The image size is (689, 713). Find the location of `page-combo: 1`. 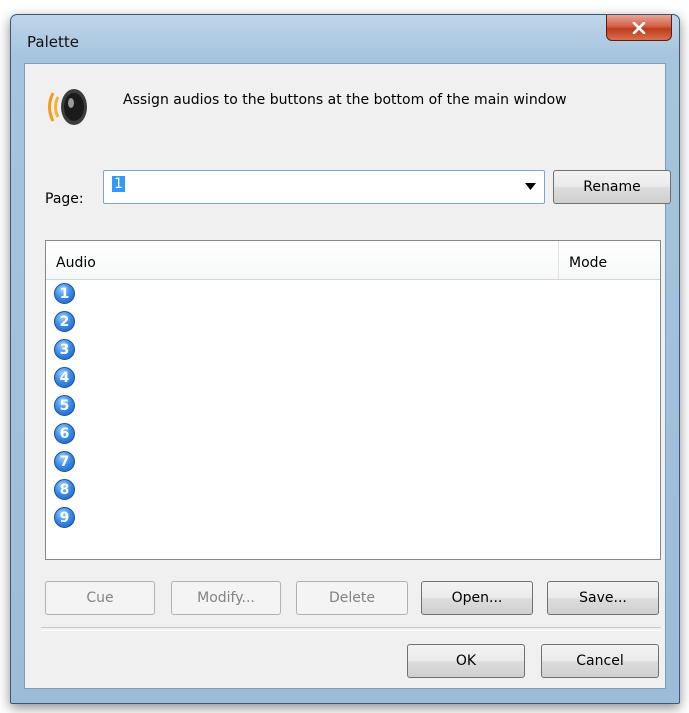

page-combo: 1 is located at coordinates (324, 187).